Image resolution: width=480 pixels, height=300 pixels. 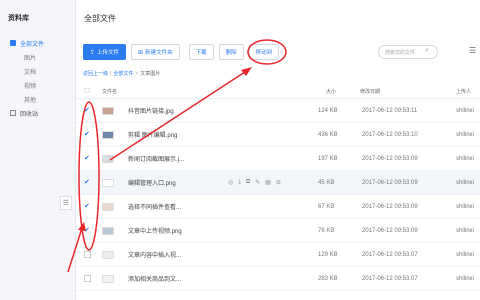 What do you see at coordinates (254, 182) in the screenshot?
I see `row-actions: ◎ ⤓ ⧉ ✎ ▤ ⊘` at bounding box center [254, 182].